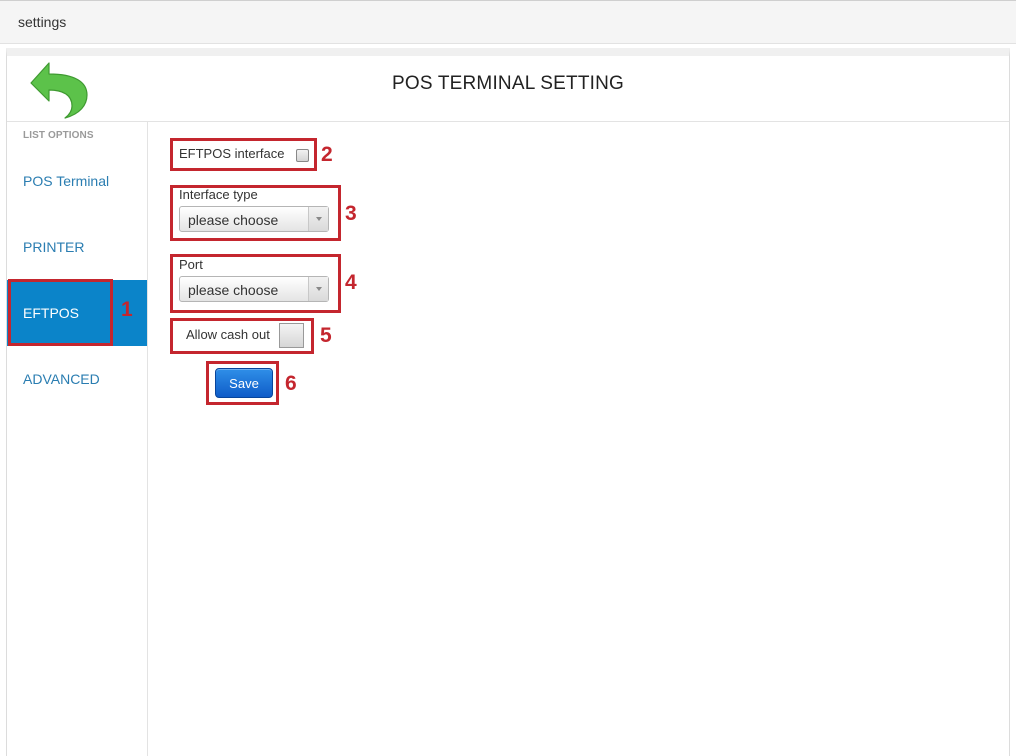  I want to click on annotation-number-5: 5, so click(326, 335).